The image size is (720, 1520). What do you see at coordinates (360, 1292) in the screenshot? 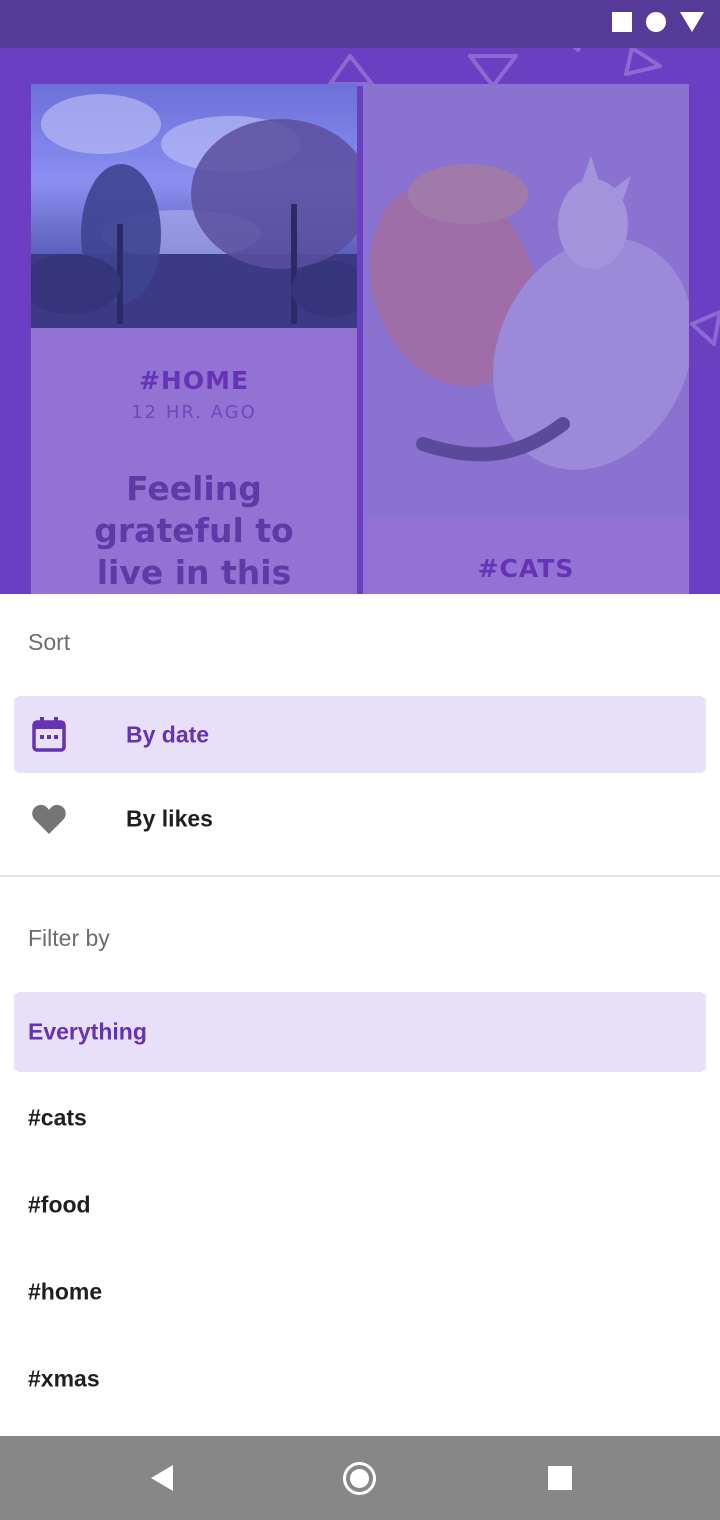
I see `filter-option-home: #home` at bounding box center [360, 1292].